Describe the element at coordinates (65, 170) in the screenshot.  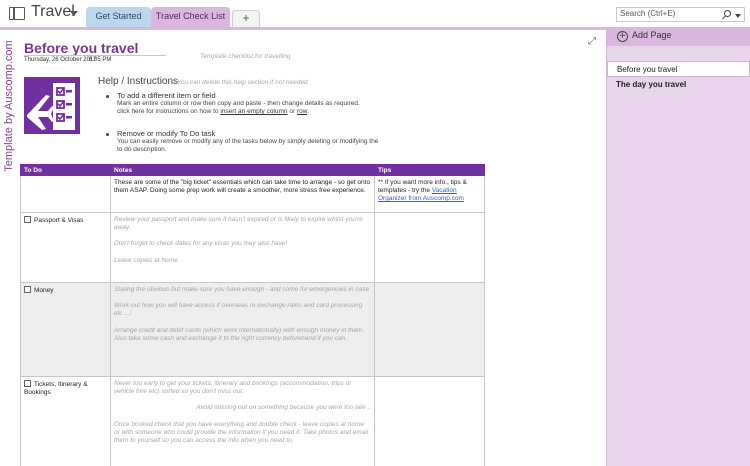
I see `column-header-todo: To Do` at that location.